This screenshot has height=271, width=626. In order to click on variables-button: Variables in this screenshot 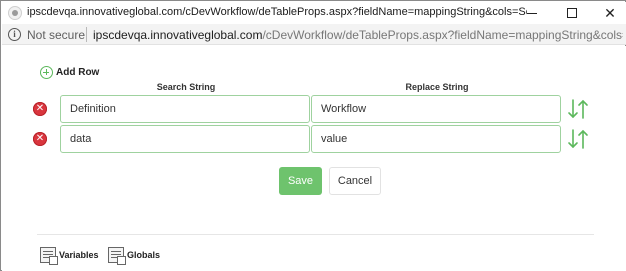, I will do `click(69, 256)`.